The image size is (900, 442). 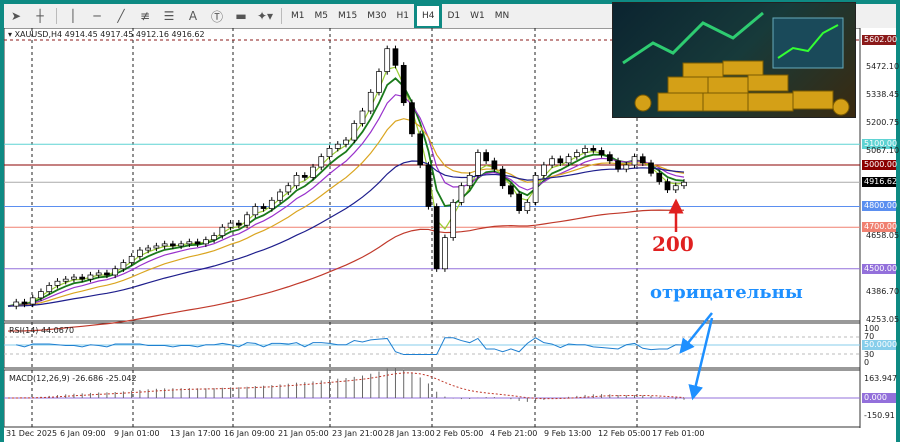 What do you see at coordinates (322, 16) in the screenshot?
I see `timeframe-m5: M5` at bounding box center [322, 16].